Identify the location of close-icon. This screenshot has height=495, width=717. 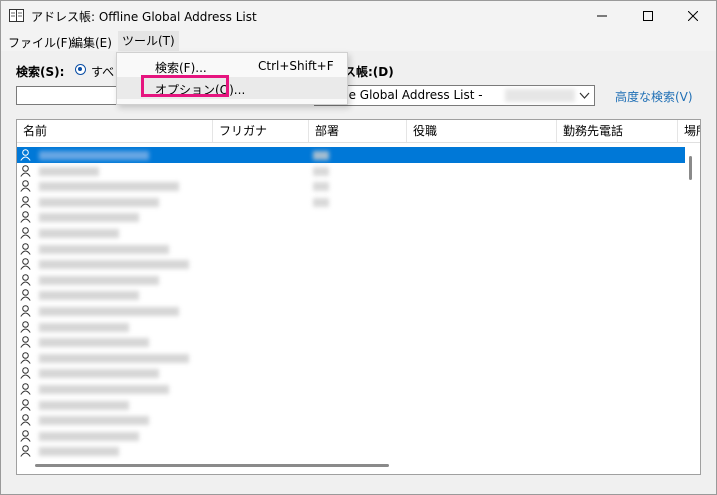
(693, 16).